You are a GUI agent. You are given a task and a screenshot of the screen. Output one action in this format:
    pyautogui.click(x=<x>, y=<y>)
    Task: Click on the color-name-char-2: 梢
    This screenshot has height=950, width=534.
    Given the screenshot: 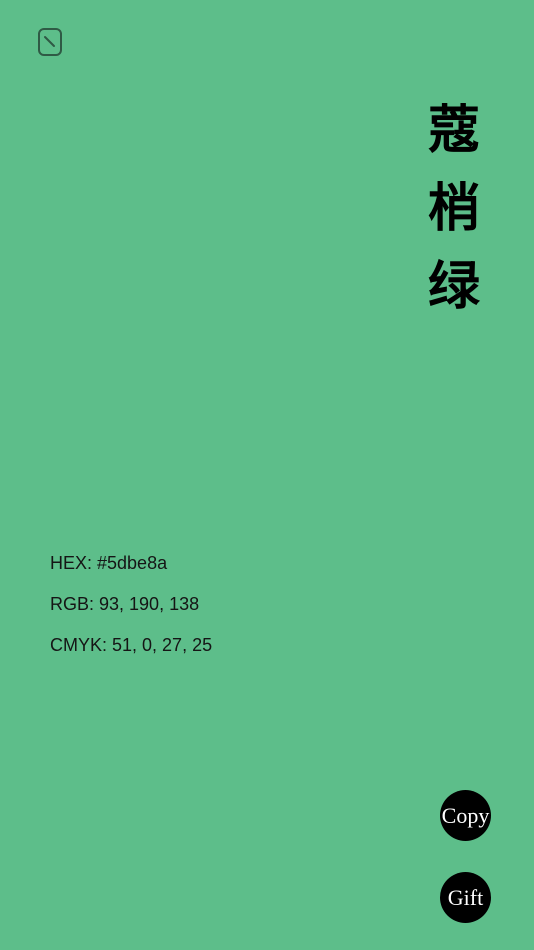 What is the action you would take?
    pyautogui.click(x=453, y=208)
    